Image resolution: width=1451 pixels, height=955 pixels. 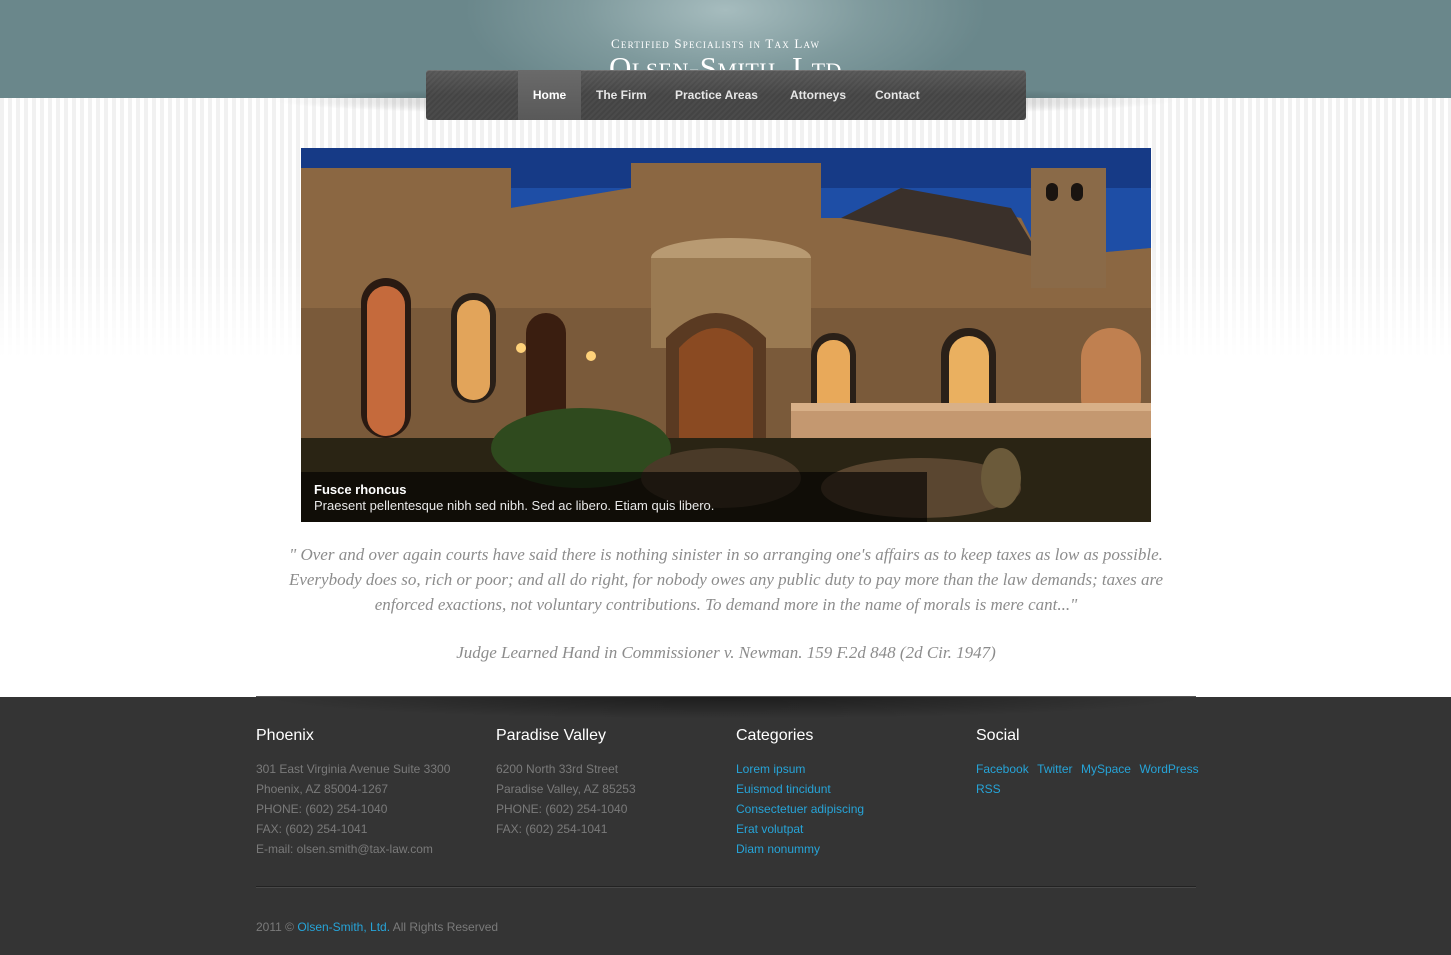 What do you see at coordinates (851, 829) in the screenshot?
I see `category-link: Erat volutpat` at bounding box center [851, 829].